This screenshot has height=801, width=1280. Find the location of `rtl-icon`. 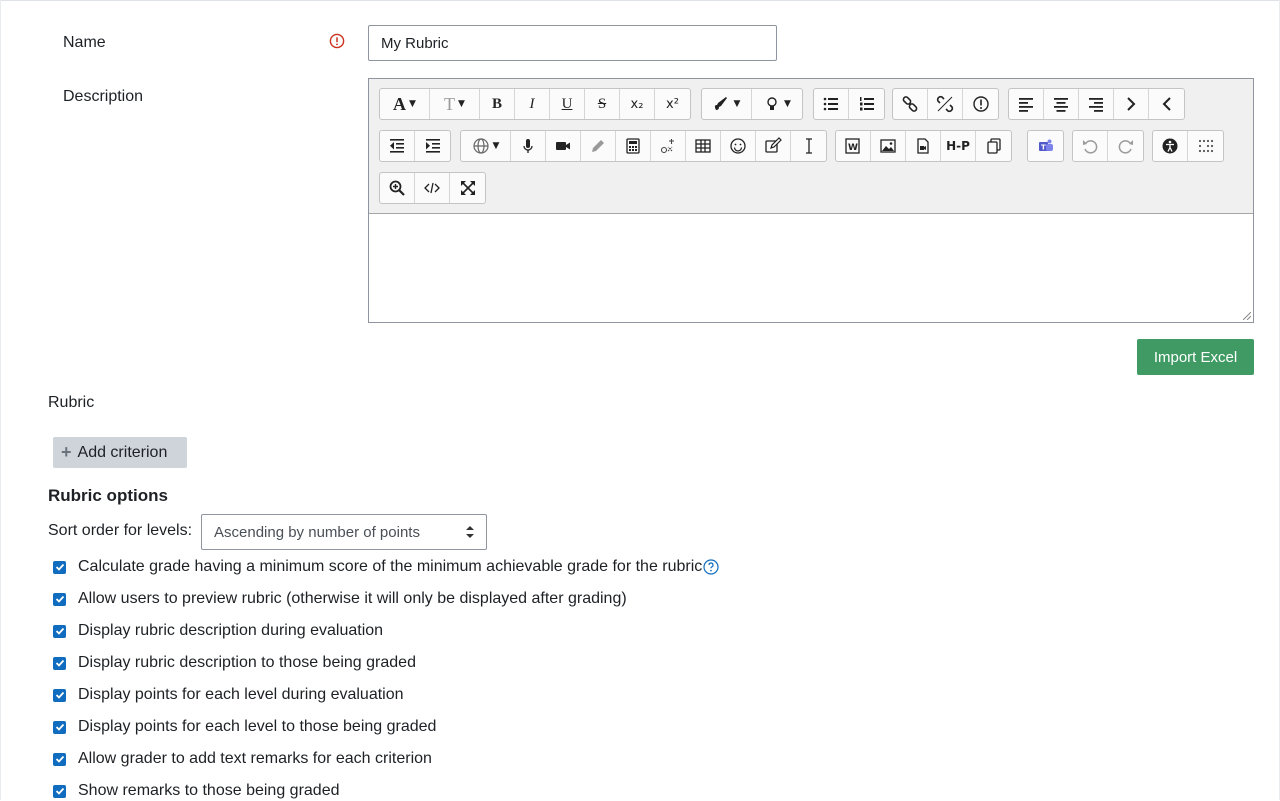

rtl-icon is located at coordinates (1166, 104).